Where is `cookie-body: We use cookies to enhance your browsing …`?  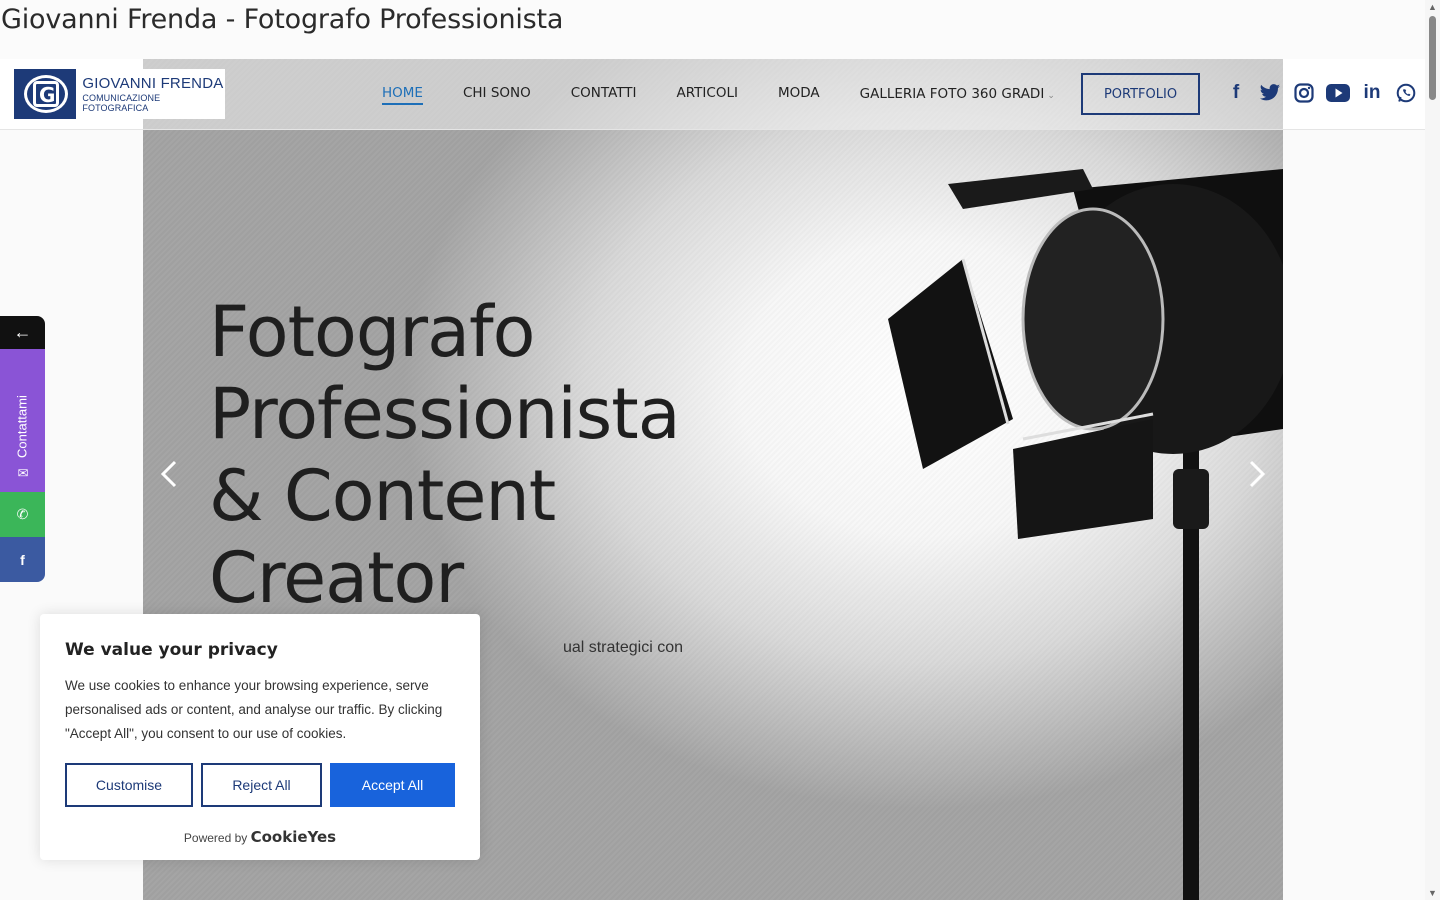
cookie-body: We use cookies to enhance your browsing … is located at coordinates (254, 709).